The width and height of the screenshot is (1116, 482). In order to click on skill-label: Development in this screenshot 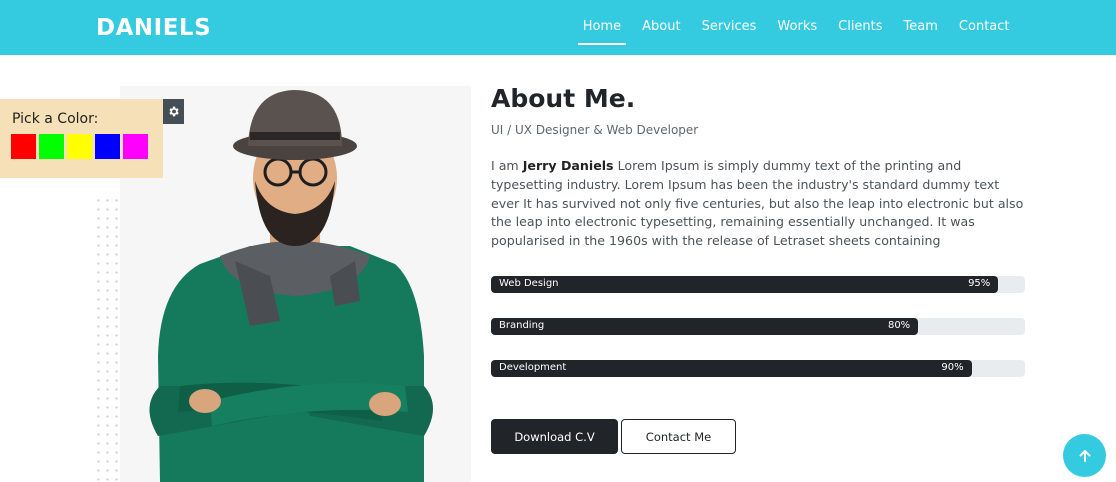, I will do `click(533, 367)`.